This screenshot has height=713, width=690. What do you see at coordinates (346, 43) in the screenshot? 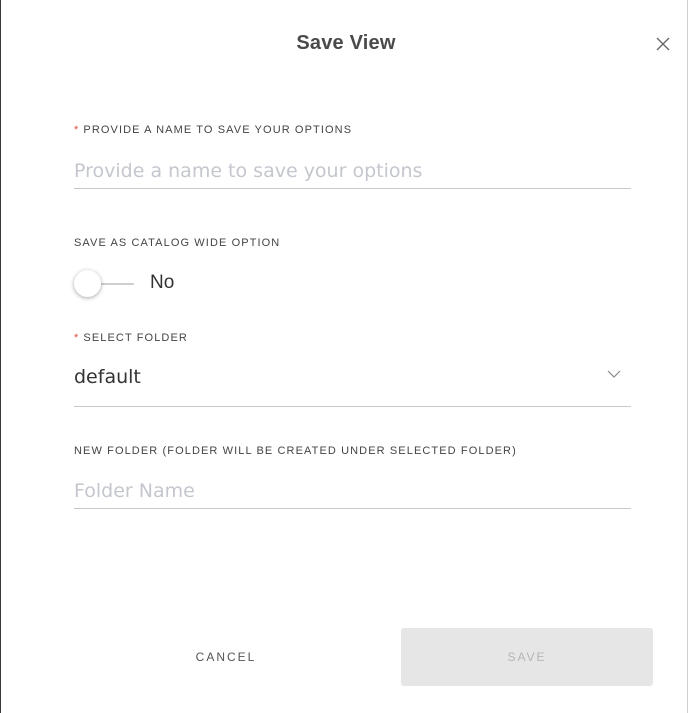
I see `dialog-title: Save View` at bounding box center [346, 43].